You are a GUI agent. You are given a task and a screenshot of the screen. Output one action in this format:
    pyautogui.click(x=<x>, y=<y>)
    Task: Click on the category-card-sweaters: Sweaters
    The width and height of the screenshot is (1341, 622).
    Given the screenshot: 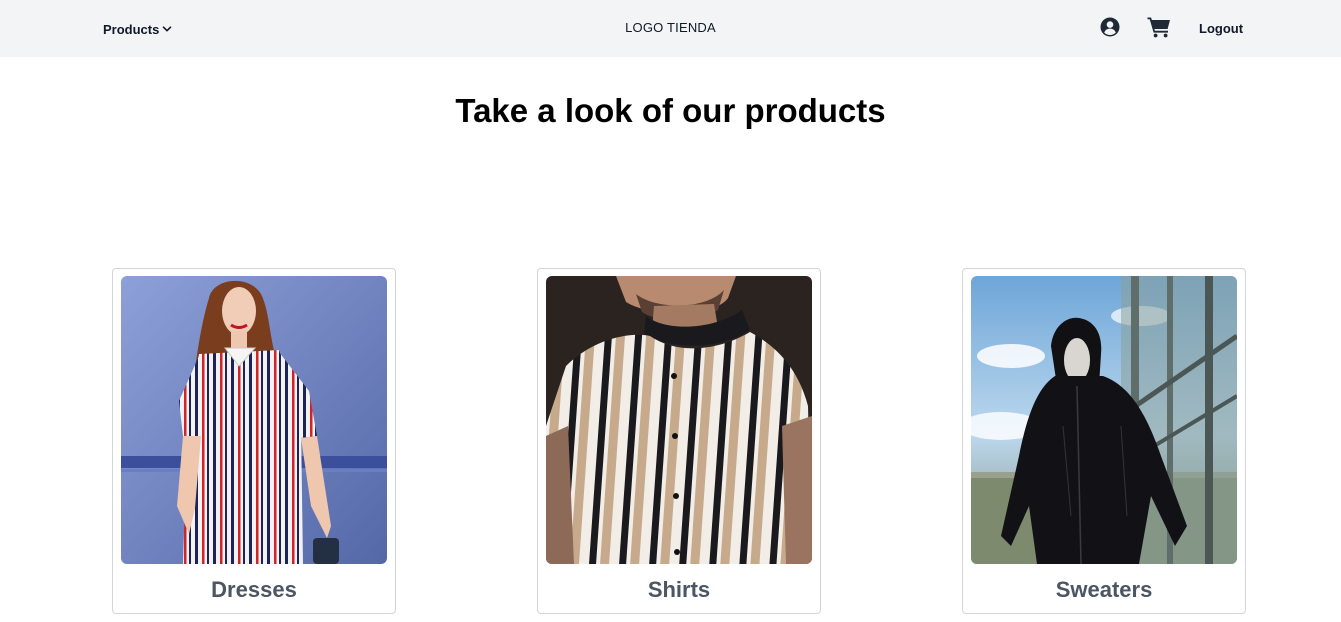 What is the action you would take?
    pyautogui.click(x=1104, y=441)
    